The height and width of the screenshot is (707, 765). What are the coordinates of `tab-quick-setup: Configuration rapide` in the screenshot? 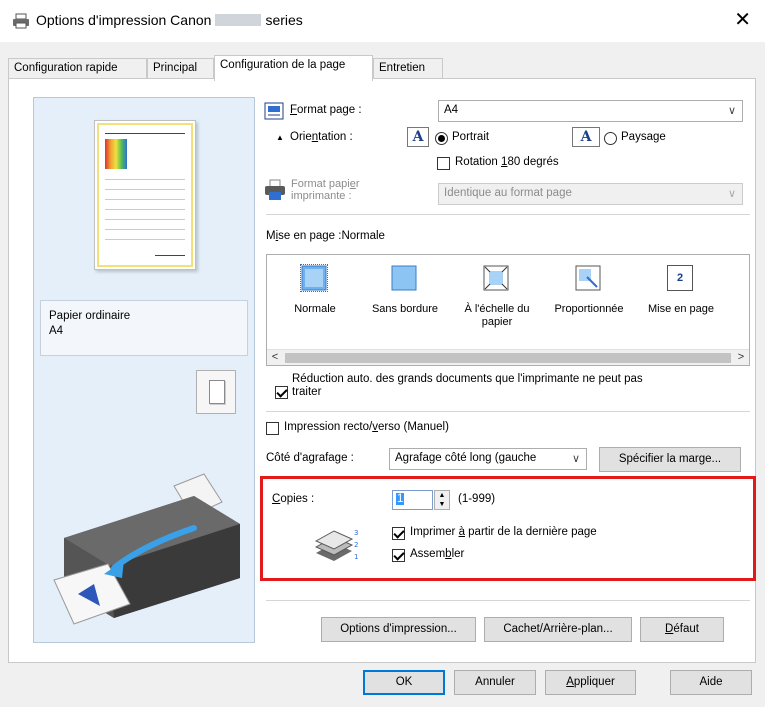 It's located at (77, 68).